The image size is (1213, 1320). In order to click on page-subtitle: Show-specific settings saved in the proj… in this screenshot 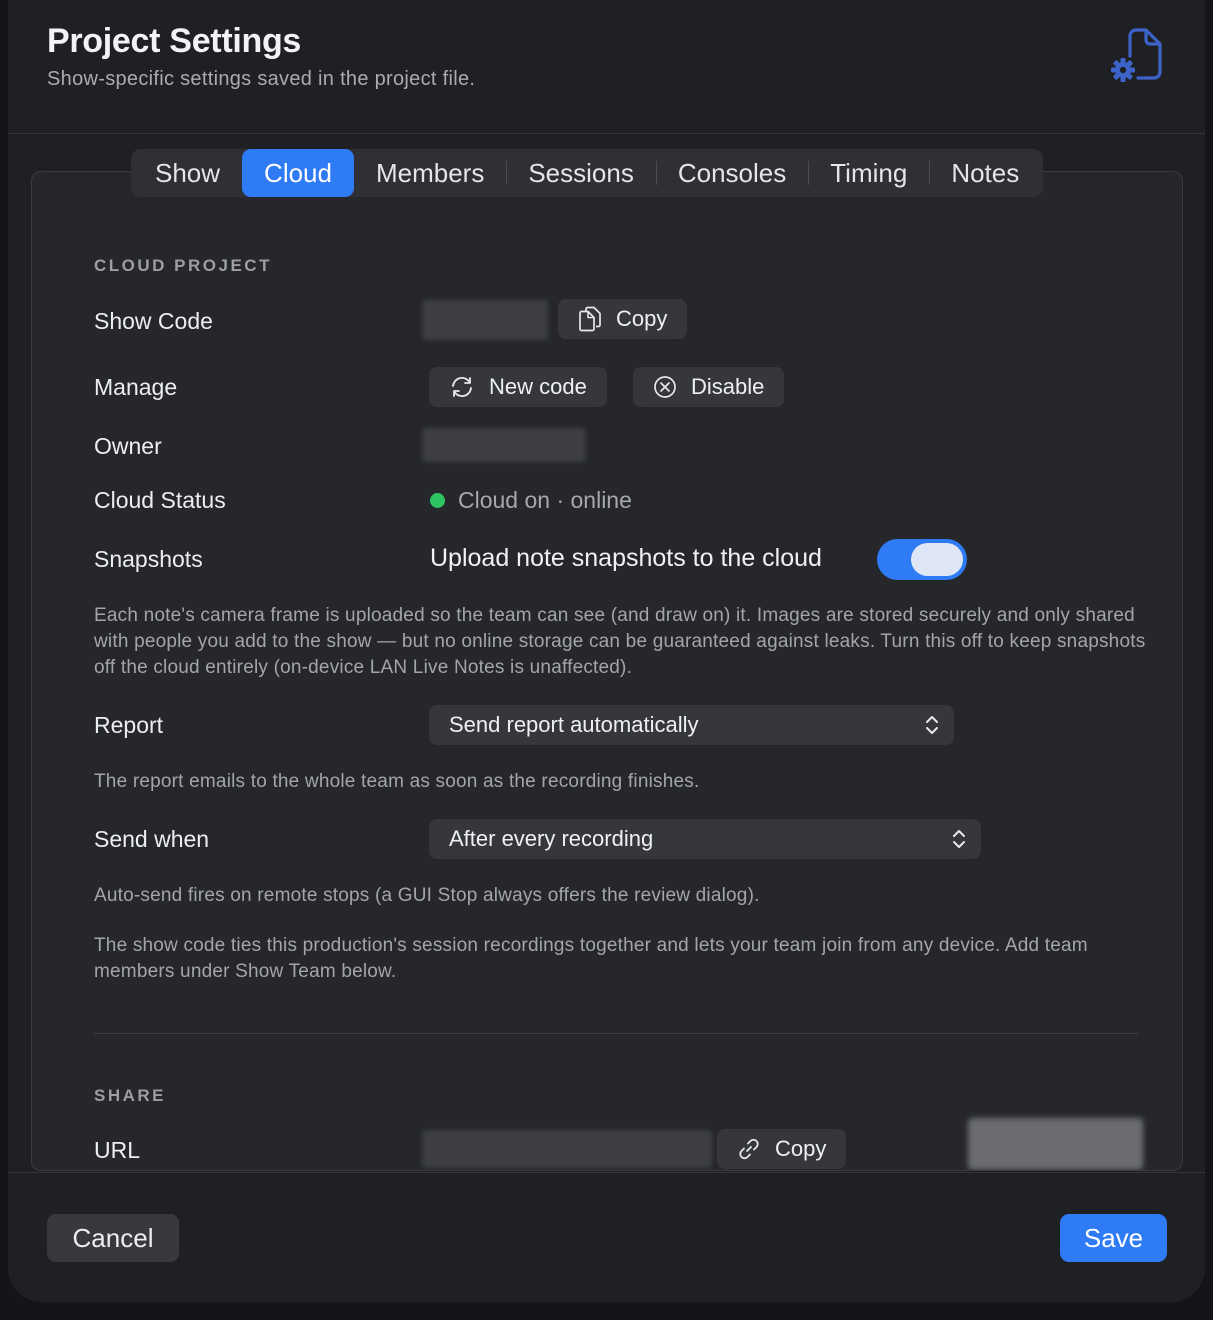, I will do `click(261, 79)`.